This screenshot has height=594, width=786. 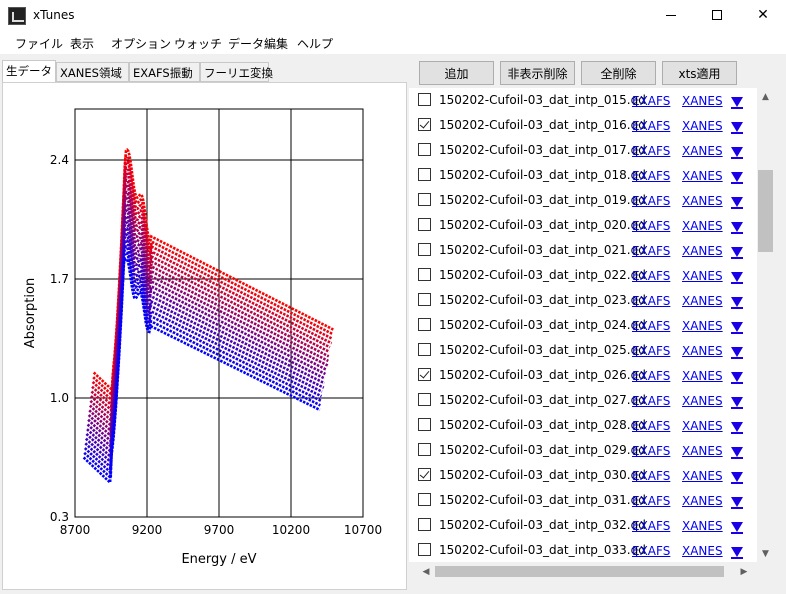 What do you see at coordinates (579, 571) in the screenshot?
I see `horizontal-scroll-thumb` at bounding box center [579, 571].